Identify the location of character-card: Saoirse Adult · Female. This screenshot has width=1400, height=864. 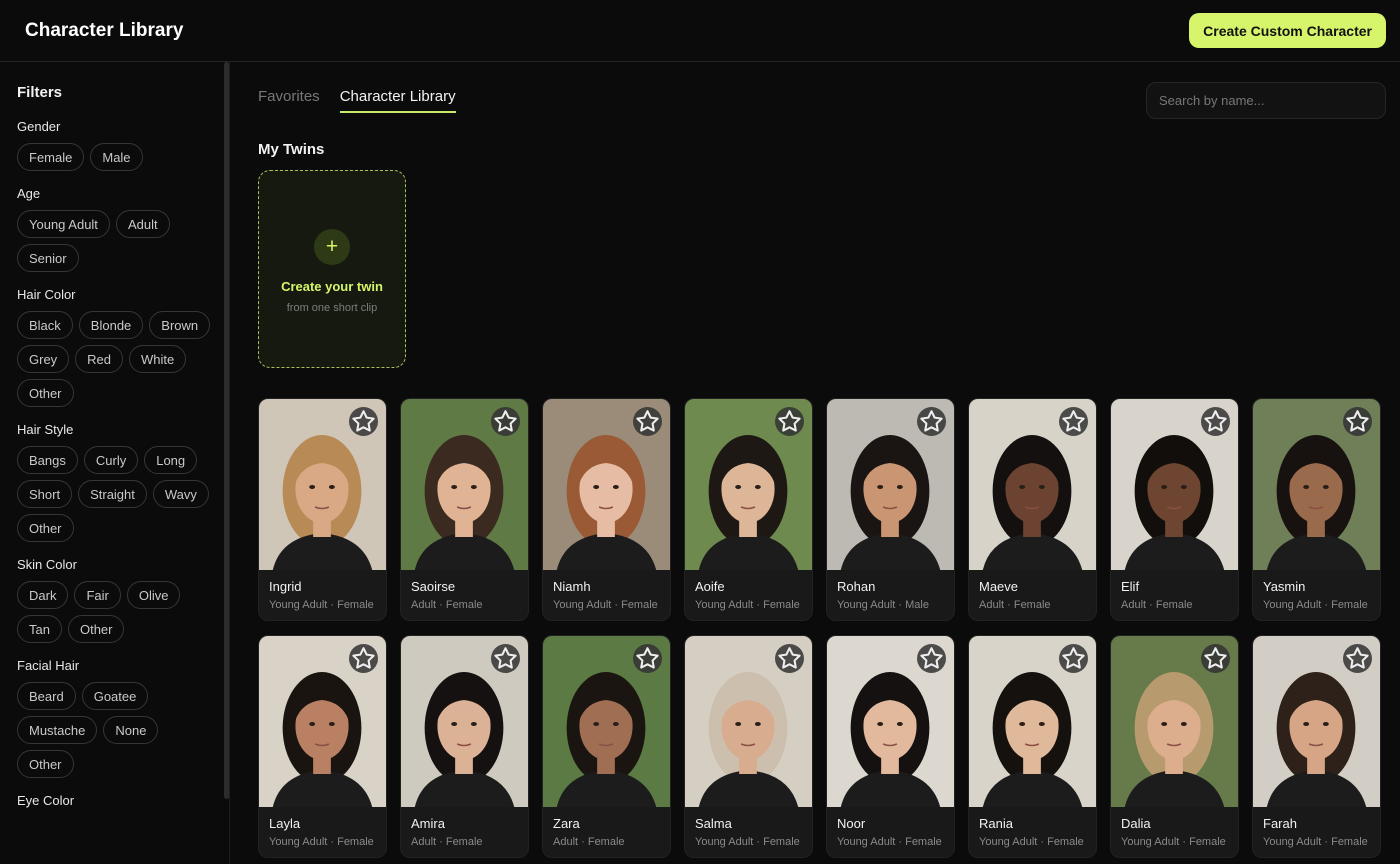
(464, 509).